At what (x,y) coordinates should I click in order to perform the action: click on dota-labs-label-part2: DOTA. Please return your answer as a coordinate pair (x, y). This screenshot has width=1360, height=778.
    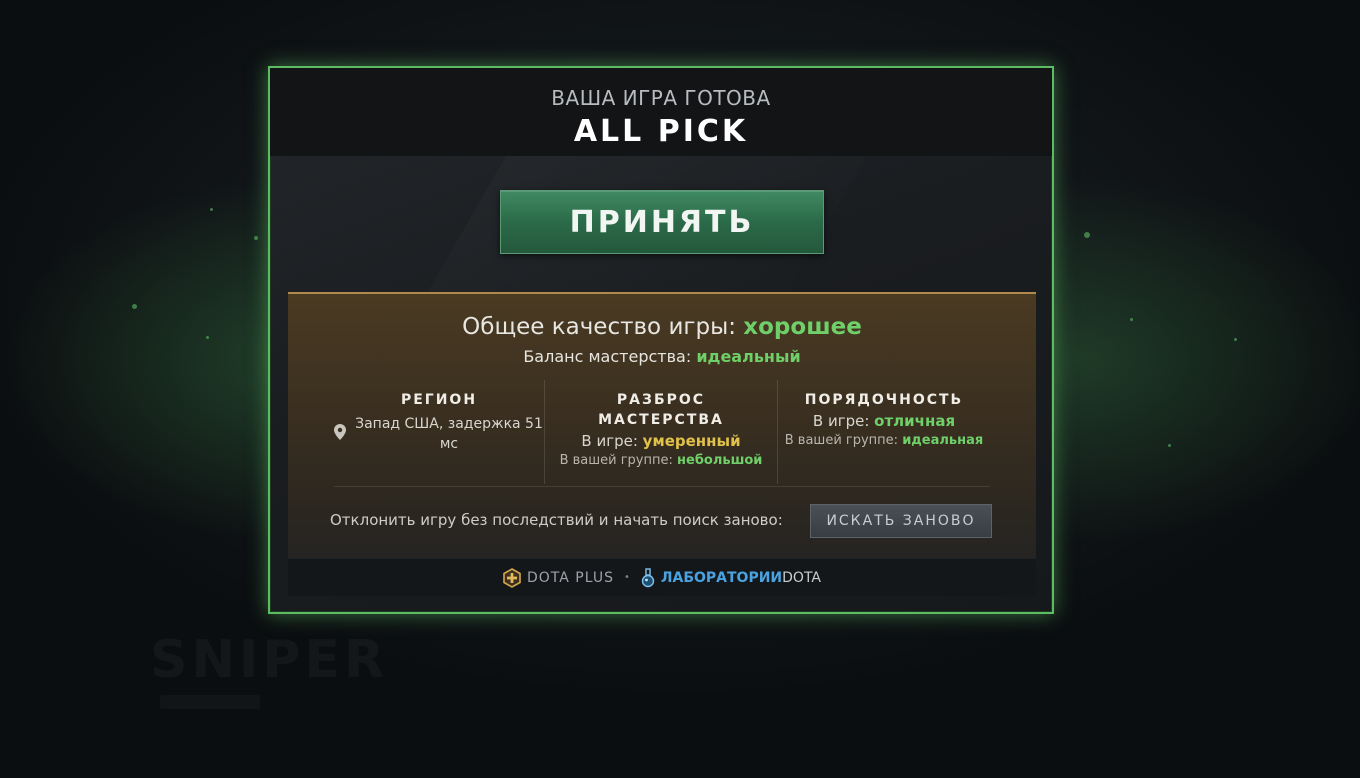
    Looking at the image, I should click on (801, 577).